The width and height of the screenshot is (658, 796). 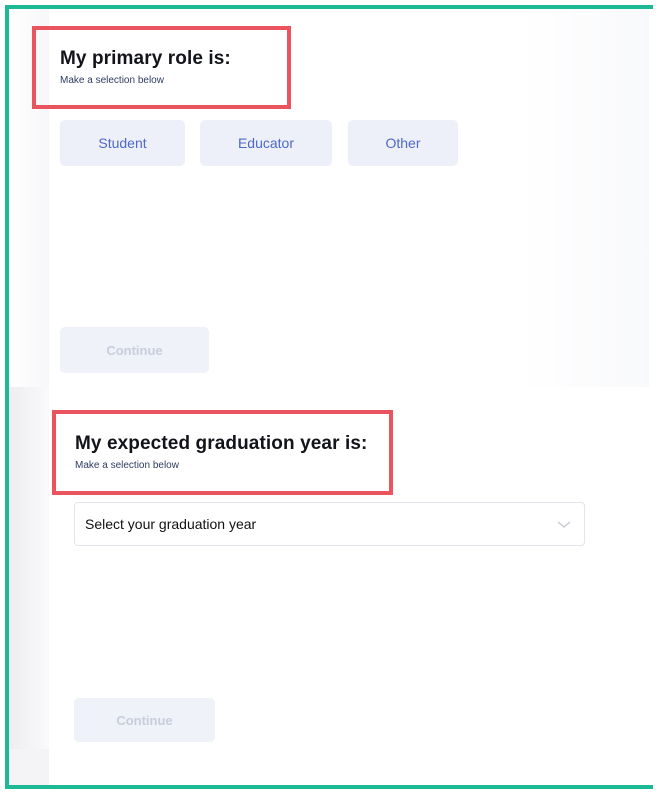 What do you see at coordinates (112, 80) in the screenshot?
I see `role-subtitle: Make a selection below` at bounding box center [112, 80].